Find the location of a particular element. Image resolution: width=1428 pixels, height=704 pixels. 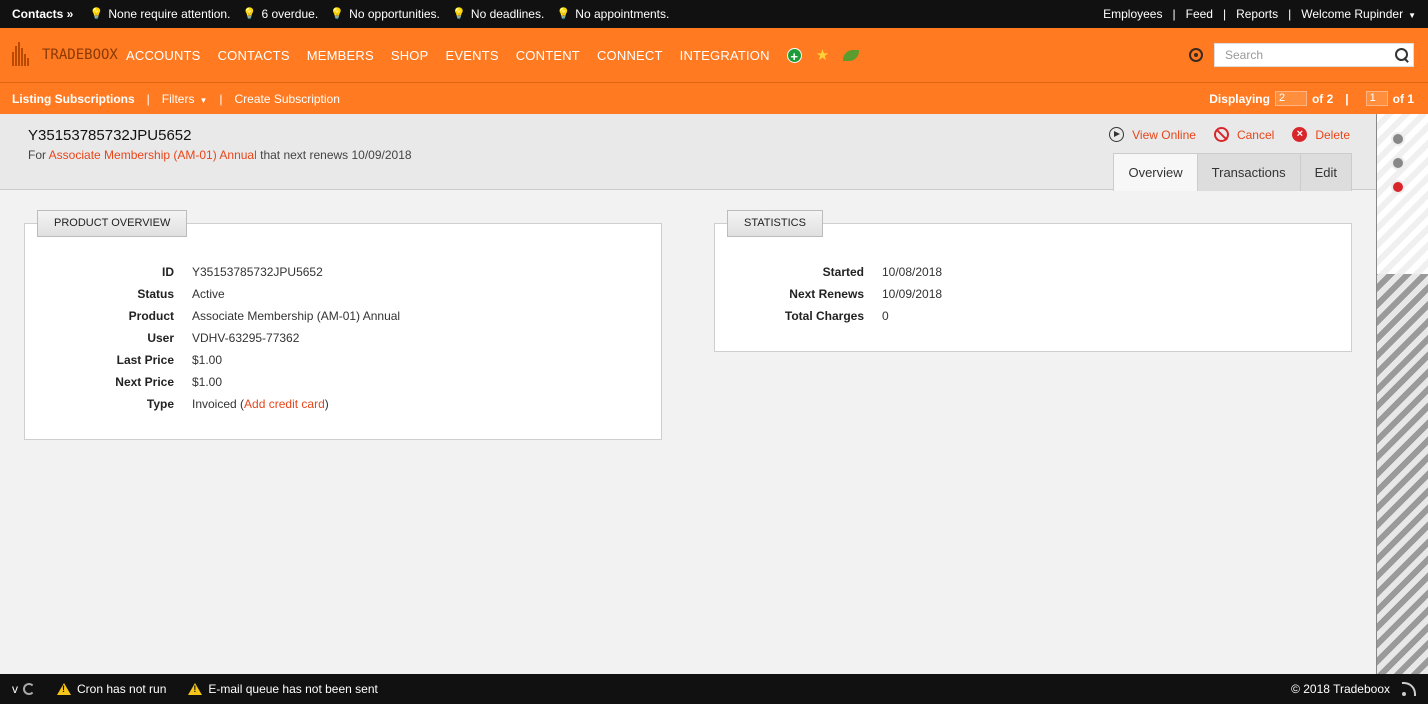

cron-warning: Cron has not run is located at coordinates (111, 689).